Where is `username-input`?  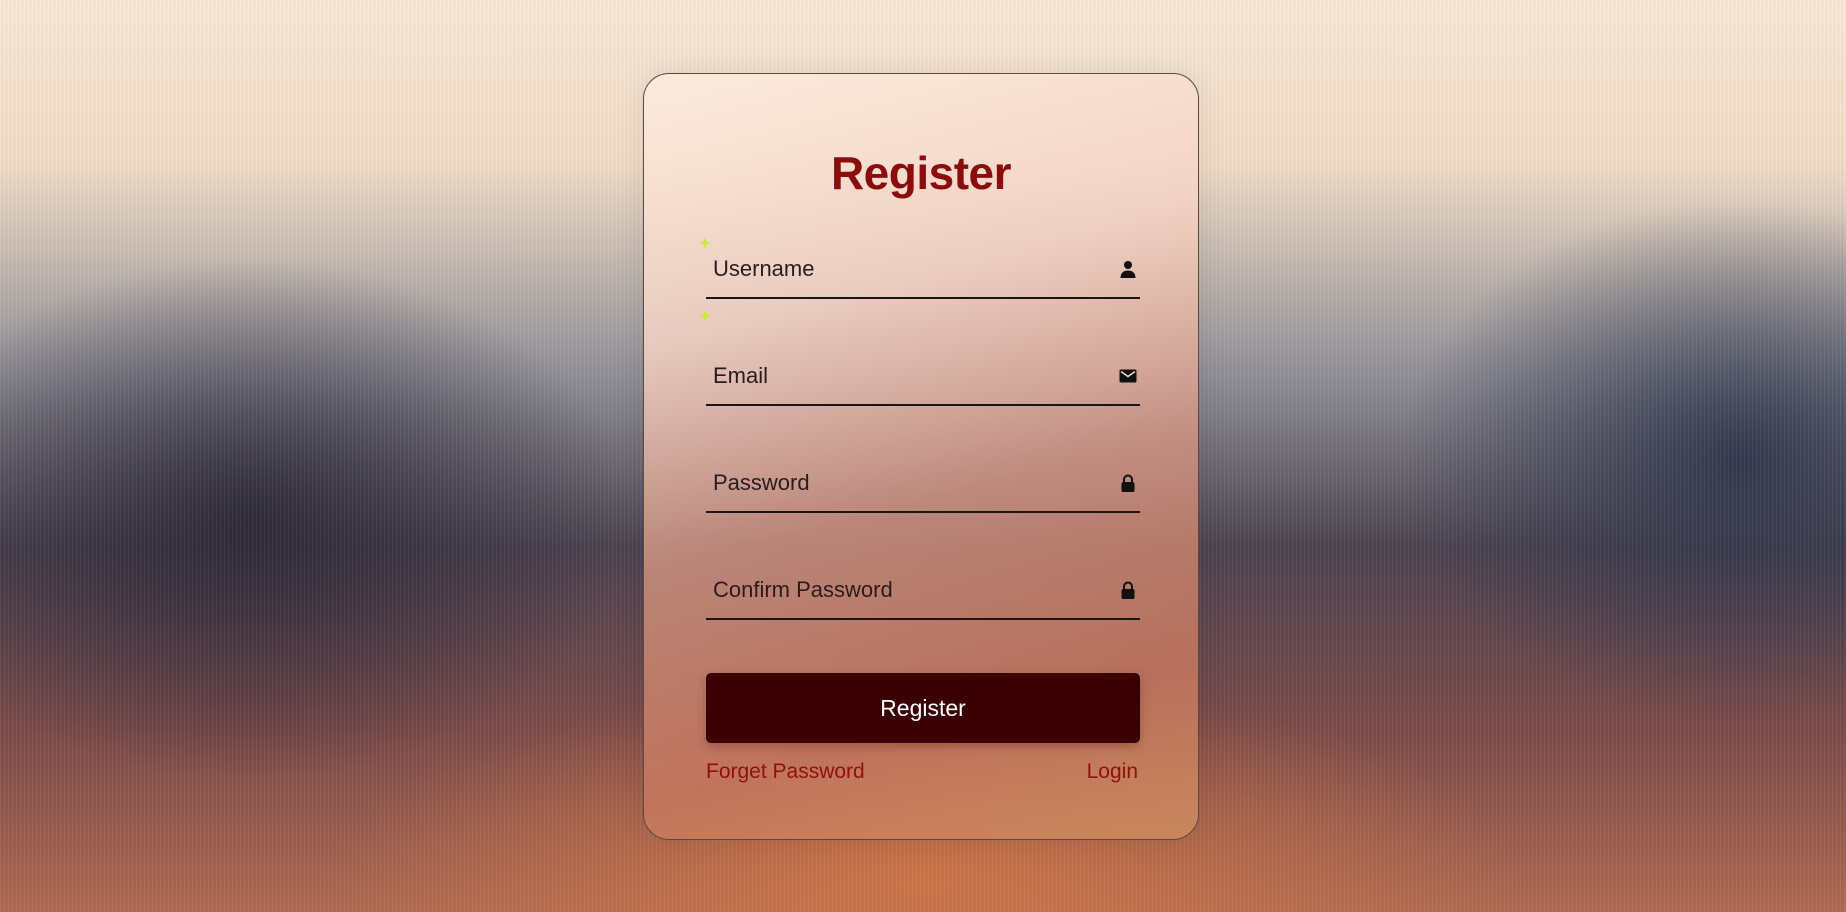 username-input is located at coordinates (899, 269).